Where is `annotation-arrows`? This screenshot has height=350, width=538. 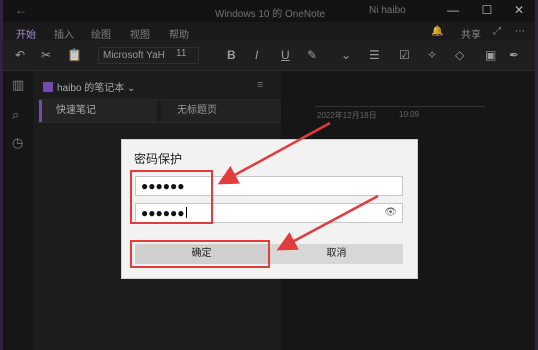
annotation-arrows is located at coordinates (298, 186).